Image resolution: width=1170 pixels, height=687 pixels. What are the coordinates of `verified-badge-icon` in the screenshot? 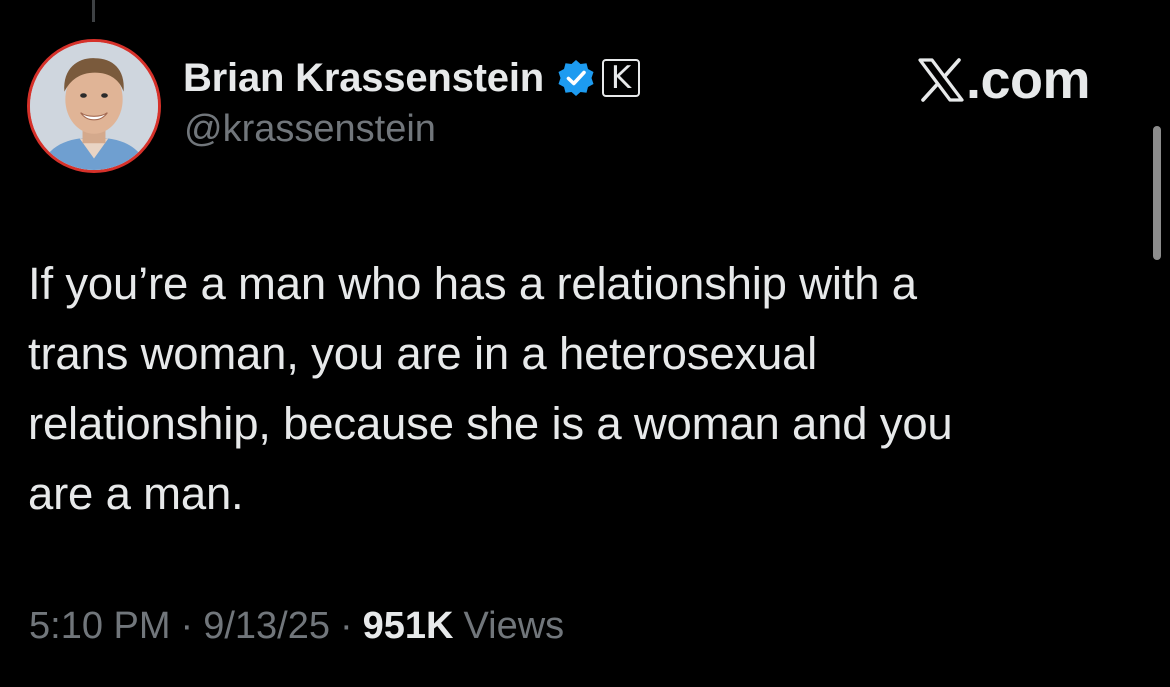 It's located at (576, 78).